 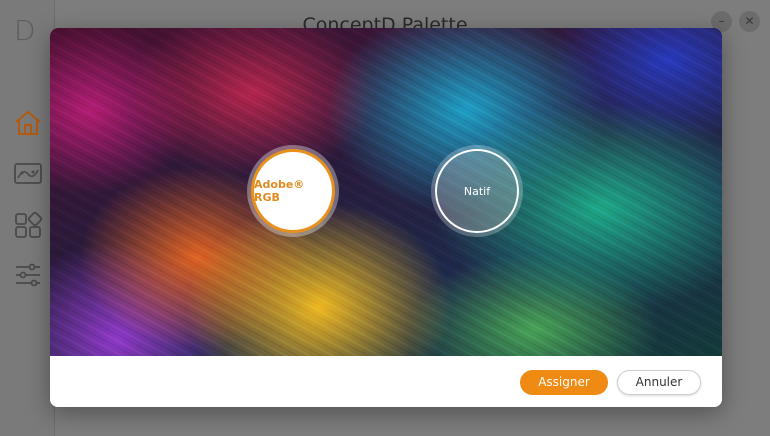 I want to click on sidebar-item-display, so click(x=28, y=174).